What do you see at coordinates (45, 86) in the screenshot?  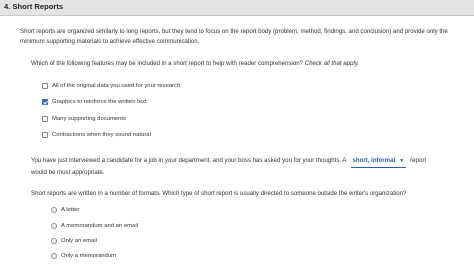 I see `checkbox-original-data` at bounding box center [45, 86].